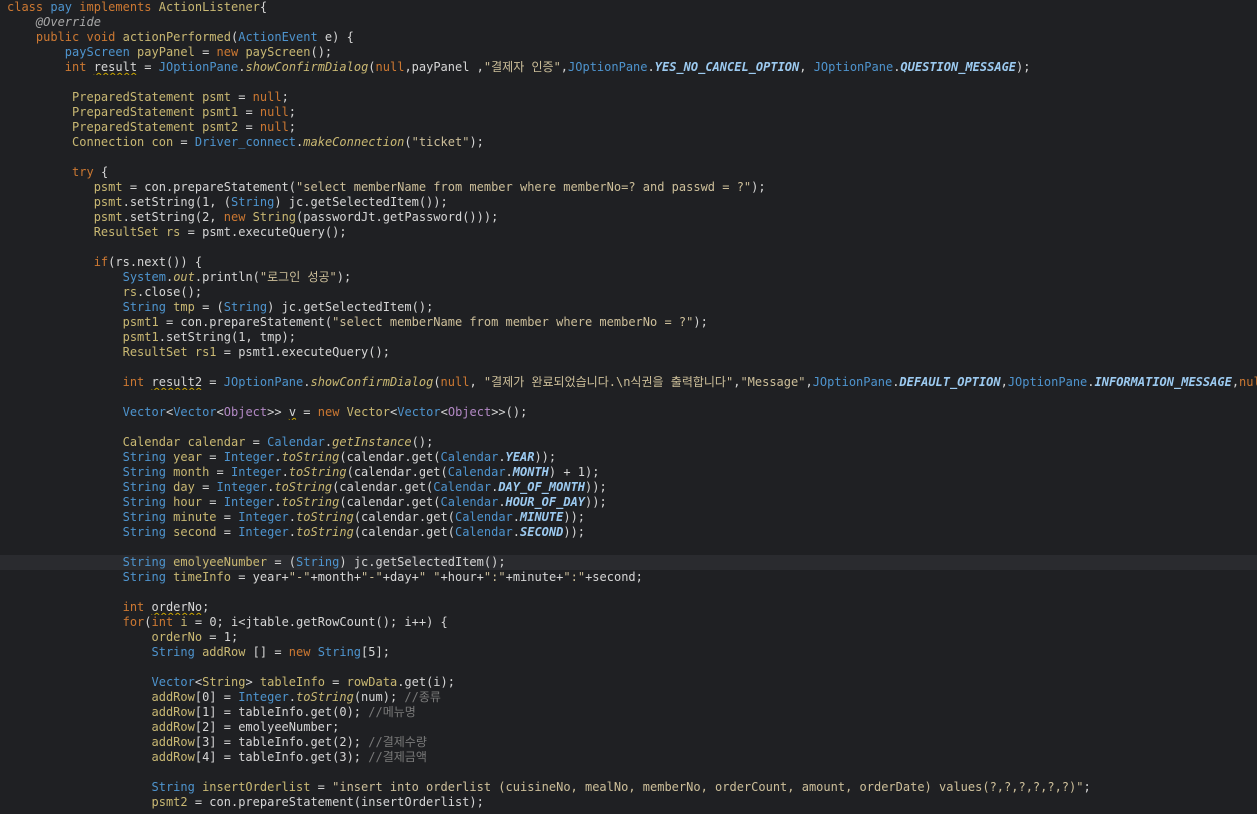  I want to click on code-line: if(rs.next()) {, so click(628, 262).